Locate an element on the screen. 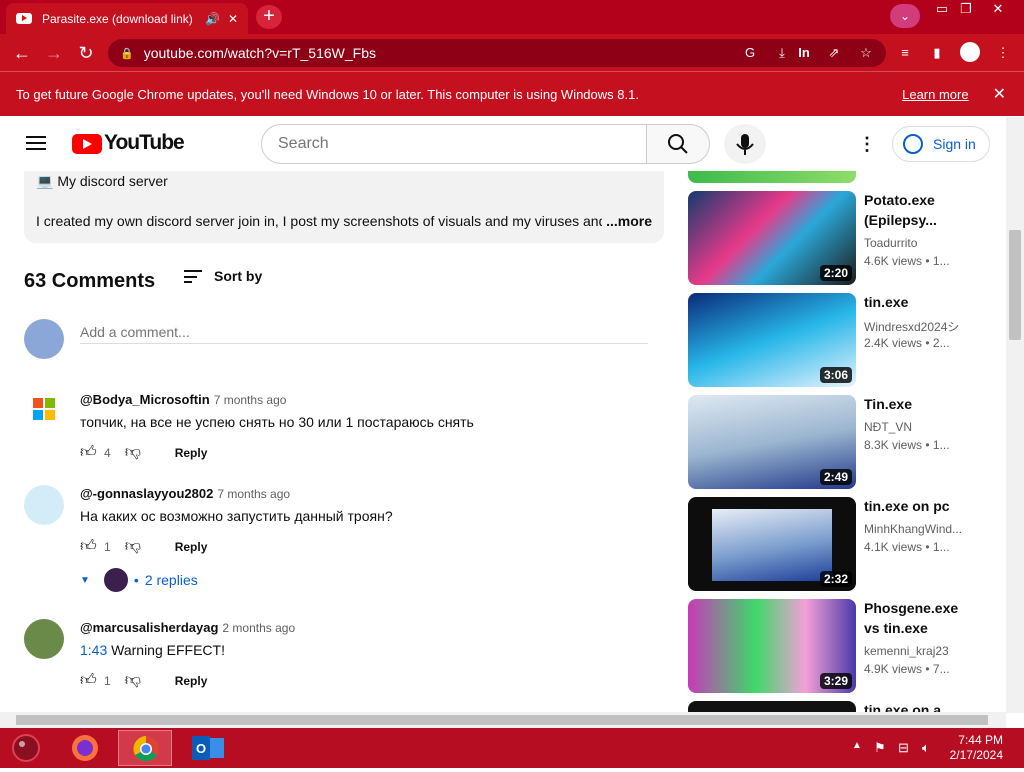 Image resolution: width=1024 pixels, height=772 pixels. share-icon: ⇗ is located at coordinates (834, 53).